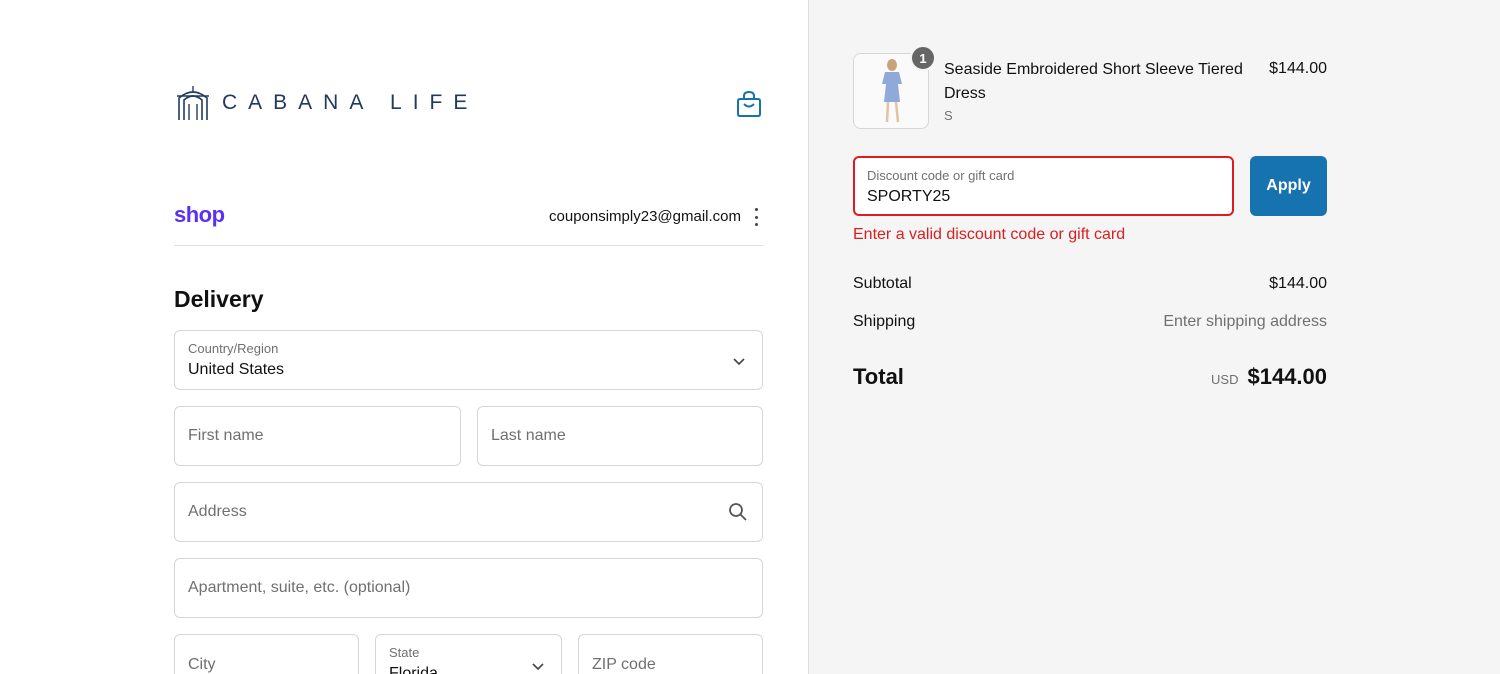 This screenshot has width=1500, height=674. Describe the element at coordinates (756, 217) in the screenshot. I see `kebab-menu-icon` at that location.